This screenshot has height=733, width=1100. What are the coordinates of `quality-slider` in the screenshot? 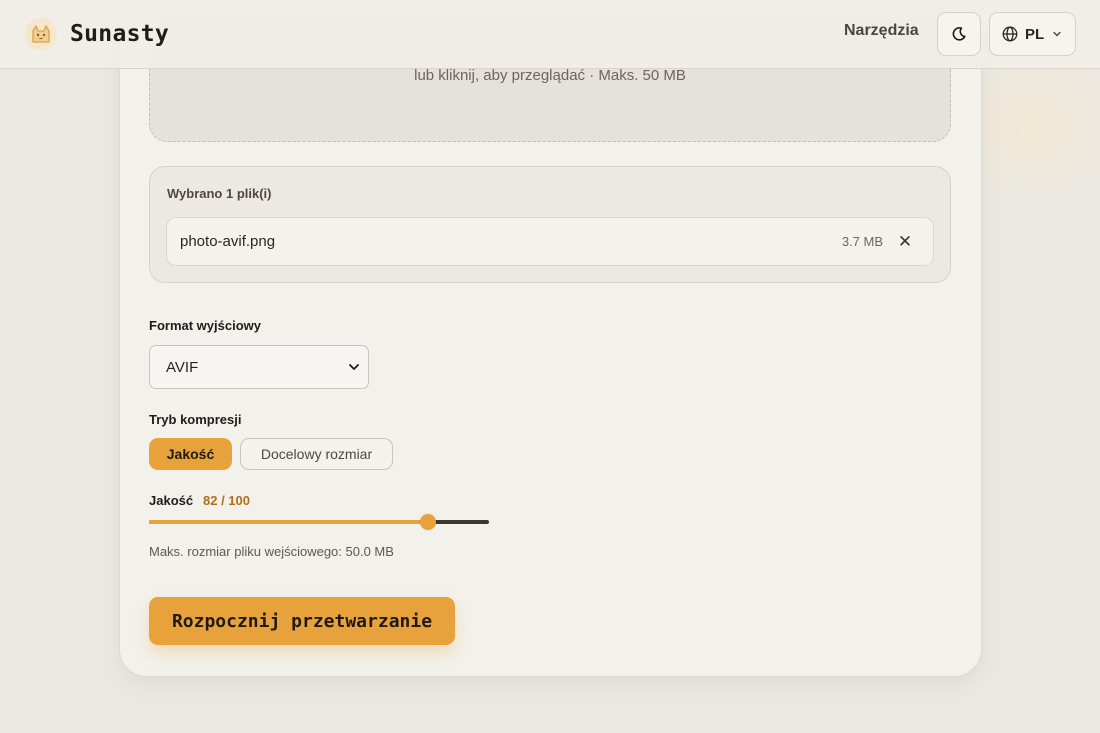 It's located at (319, 522).